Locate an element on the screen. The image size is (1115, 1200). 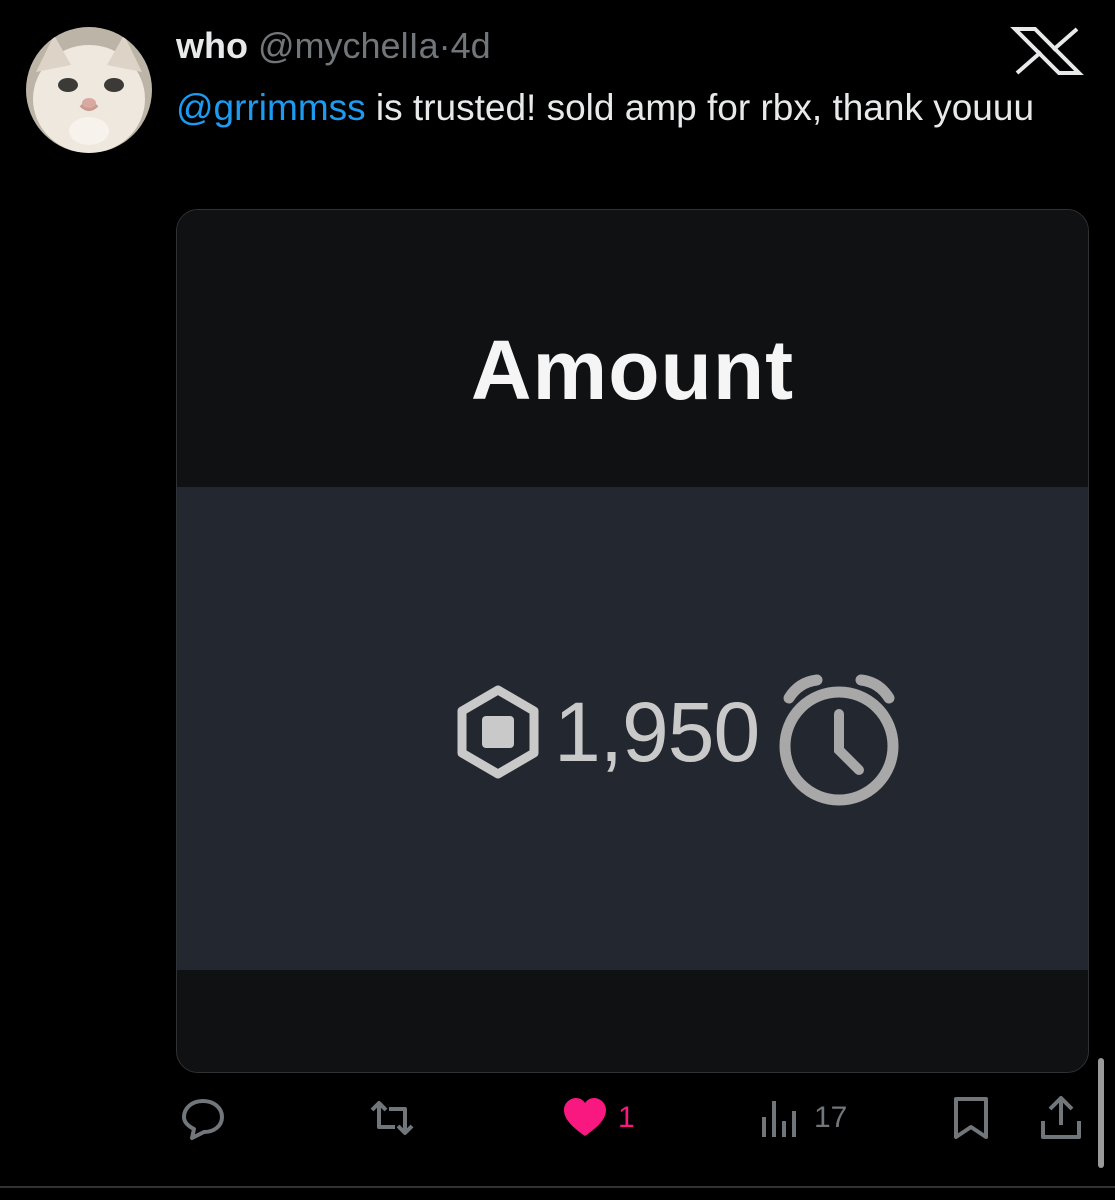
retweet-icon is located at coordinates (392, 1118).